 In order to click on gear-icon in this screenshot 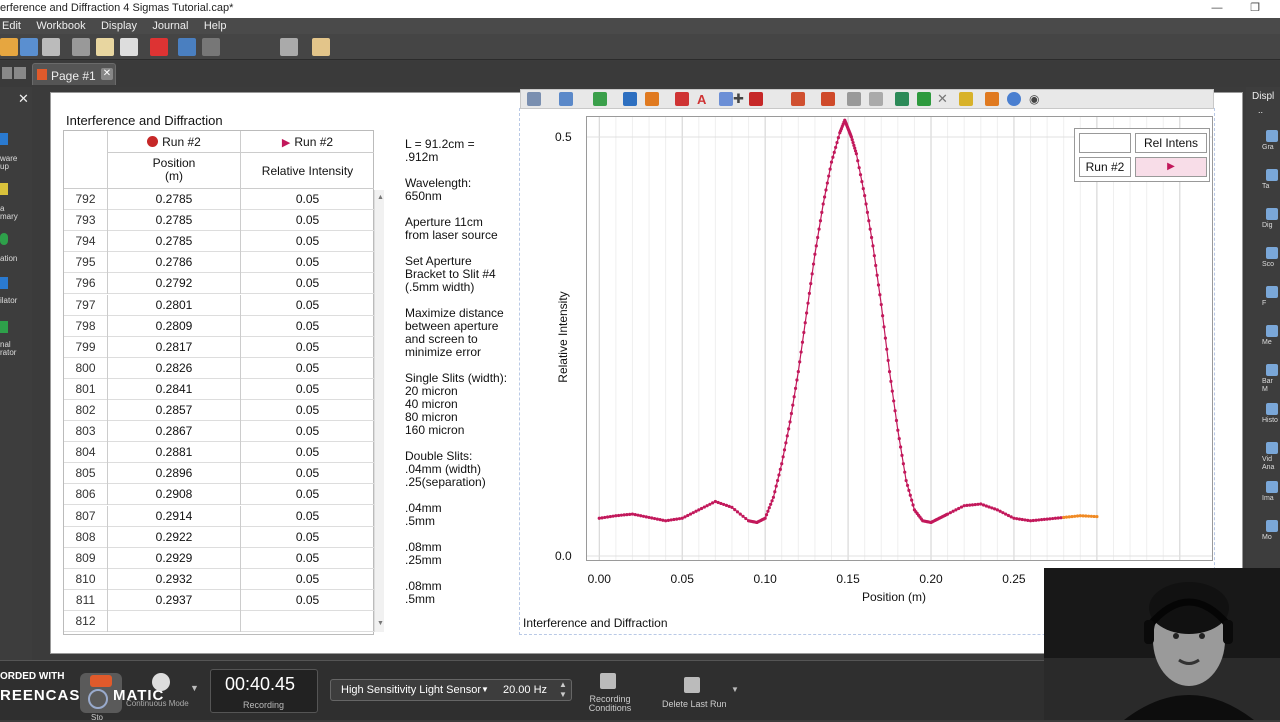, I will do `click(1014, 99)`.